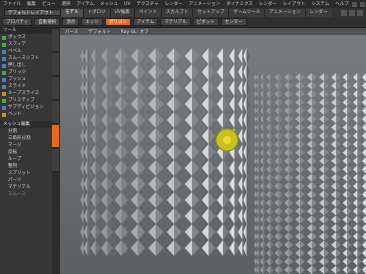 This screenshot has height=274, width=366. What do you see at coordinates (12, 4) in the screenshot?
I see `menu-item: ファイル` at bounding box center [12, 4].